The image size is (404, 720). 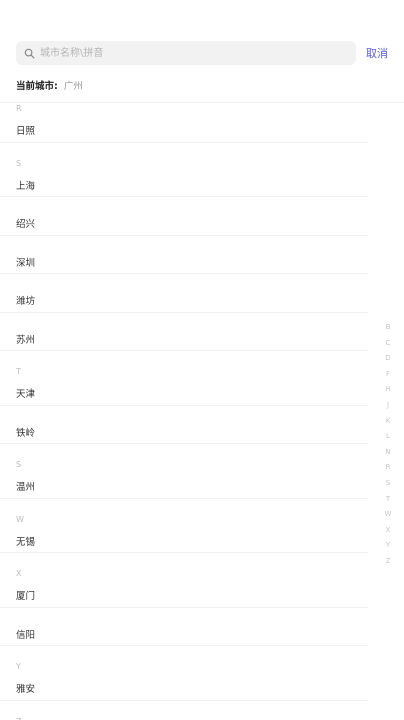 I want to click on city-item: 潍坊, so click(x=25, y=300).